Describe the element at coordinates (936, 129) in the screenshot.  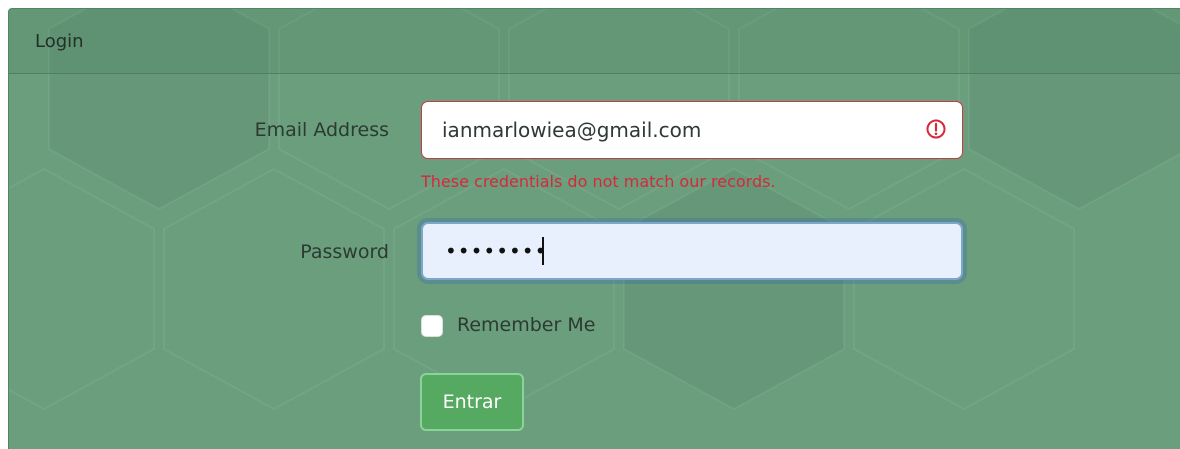
I see `exclamation-circle-icon` at that location.